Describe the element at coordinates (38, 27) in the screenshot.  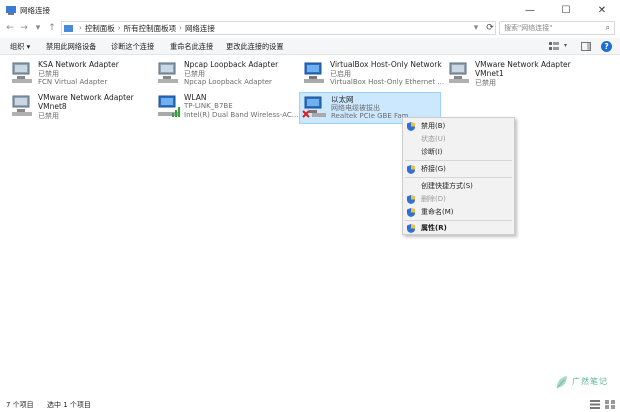
I see `recent-locations-button: ▾` at that location.